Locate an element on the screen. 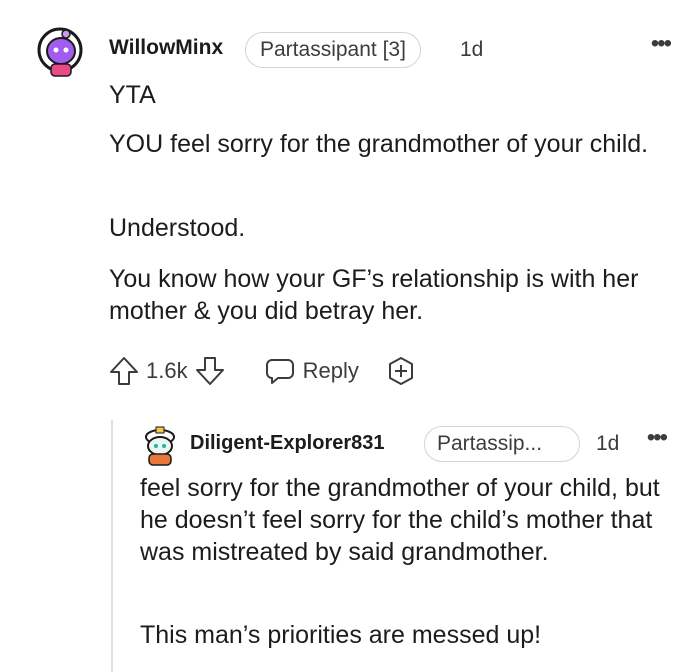 Image resolution: width=700 pixels, height=672 pixels. comment-paragraph: This man’s priorities are messed up! is located at coordinates (341, 635).